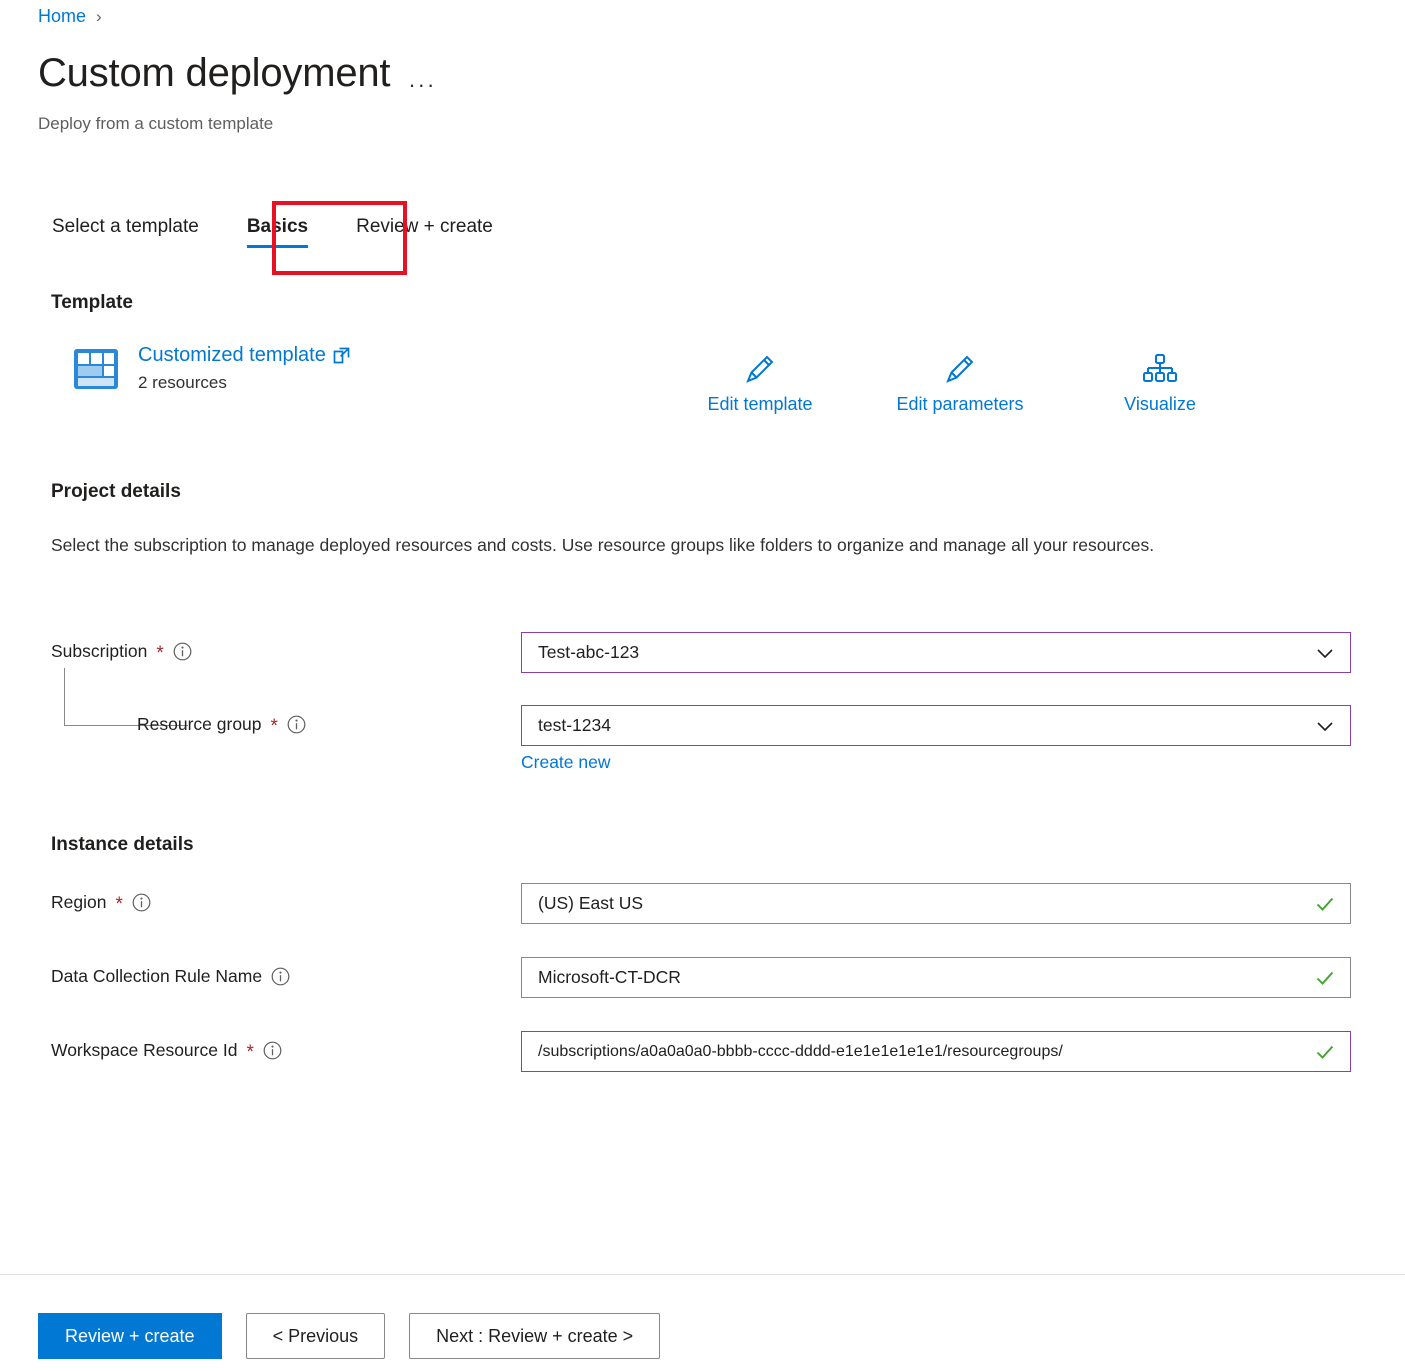 The width and height of the screenshot is (1405, 1371). What do you see at coordinates (1160, 404) in the screenshot?
I see `visualize-label: Visualize` at bounding box center [1160, 404].